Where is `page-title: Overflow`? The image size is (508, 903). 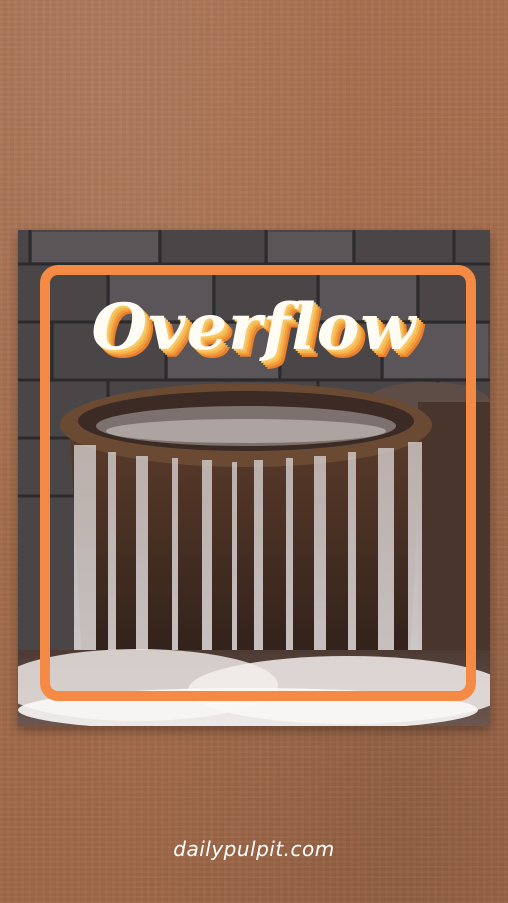
page-title: Overflow is located at coordinates (254, 327).